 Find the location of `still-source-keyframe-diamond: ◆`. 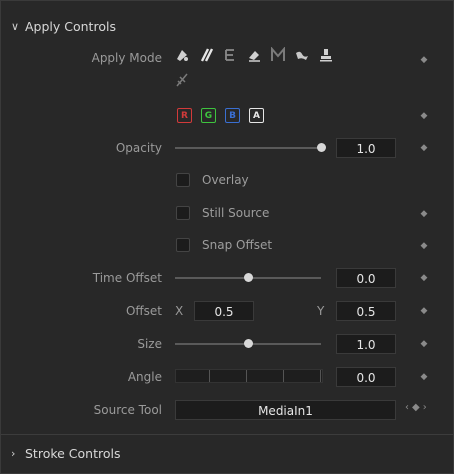

still-source-keyframe-diamond: ◆ is located at coordinates (424, 214).